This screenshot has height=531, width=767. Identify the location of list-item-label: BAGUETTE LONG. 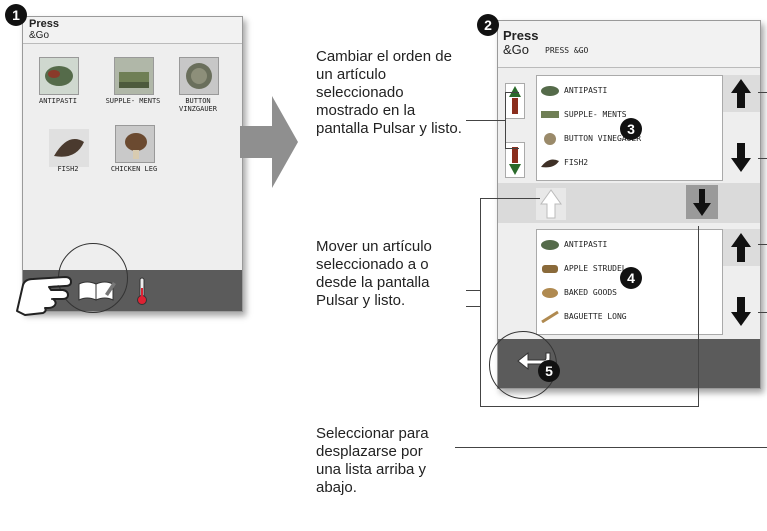
(595, 316).